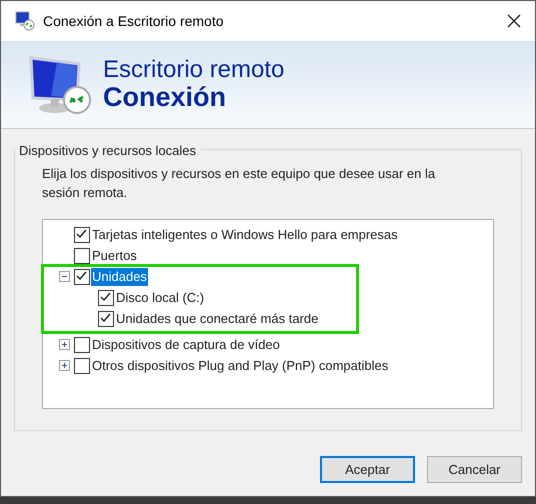  What do you see at coordinates (160, 297) in the screenshot?
I see `tree-item: Disco local (C:)` at bounding box center [160, 297].